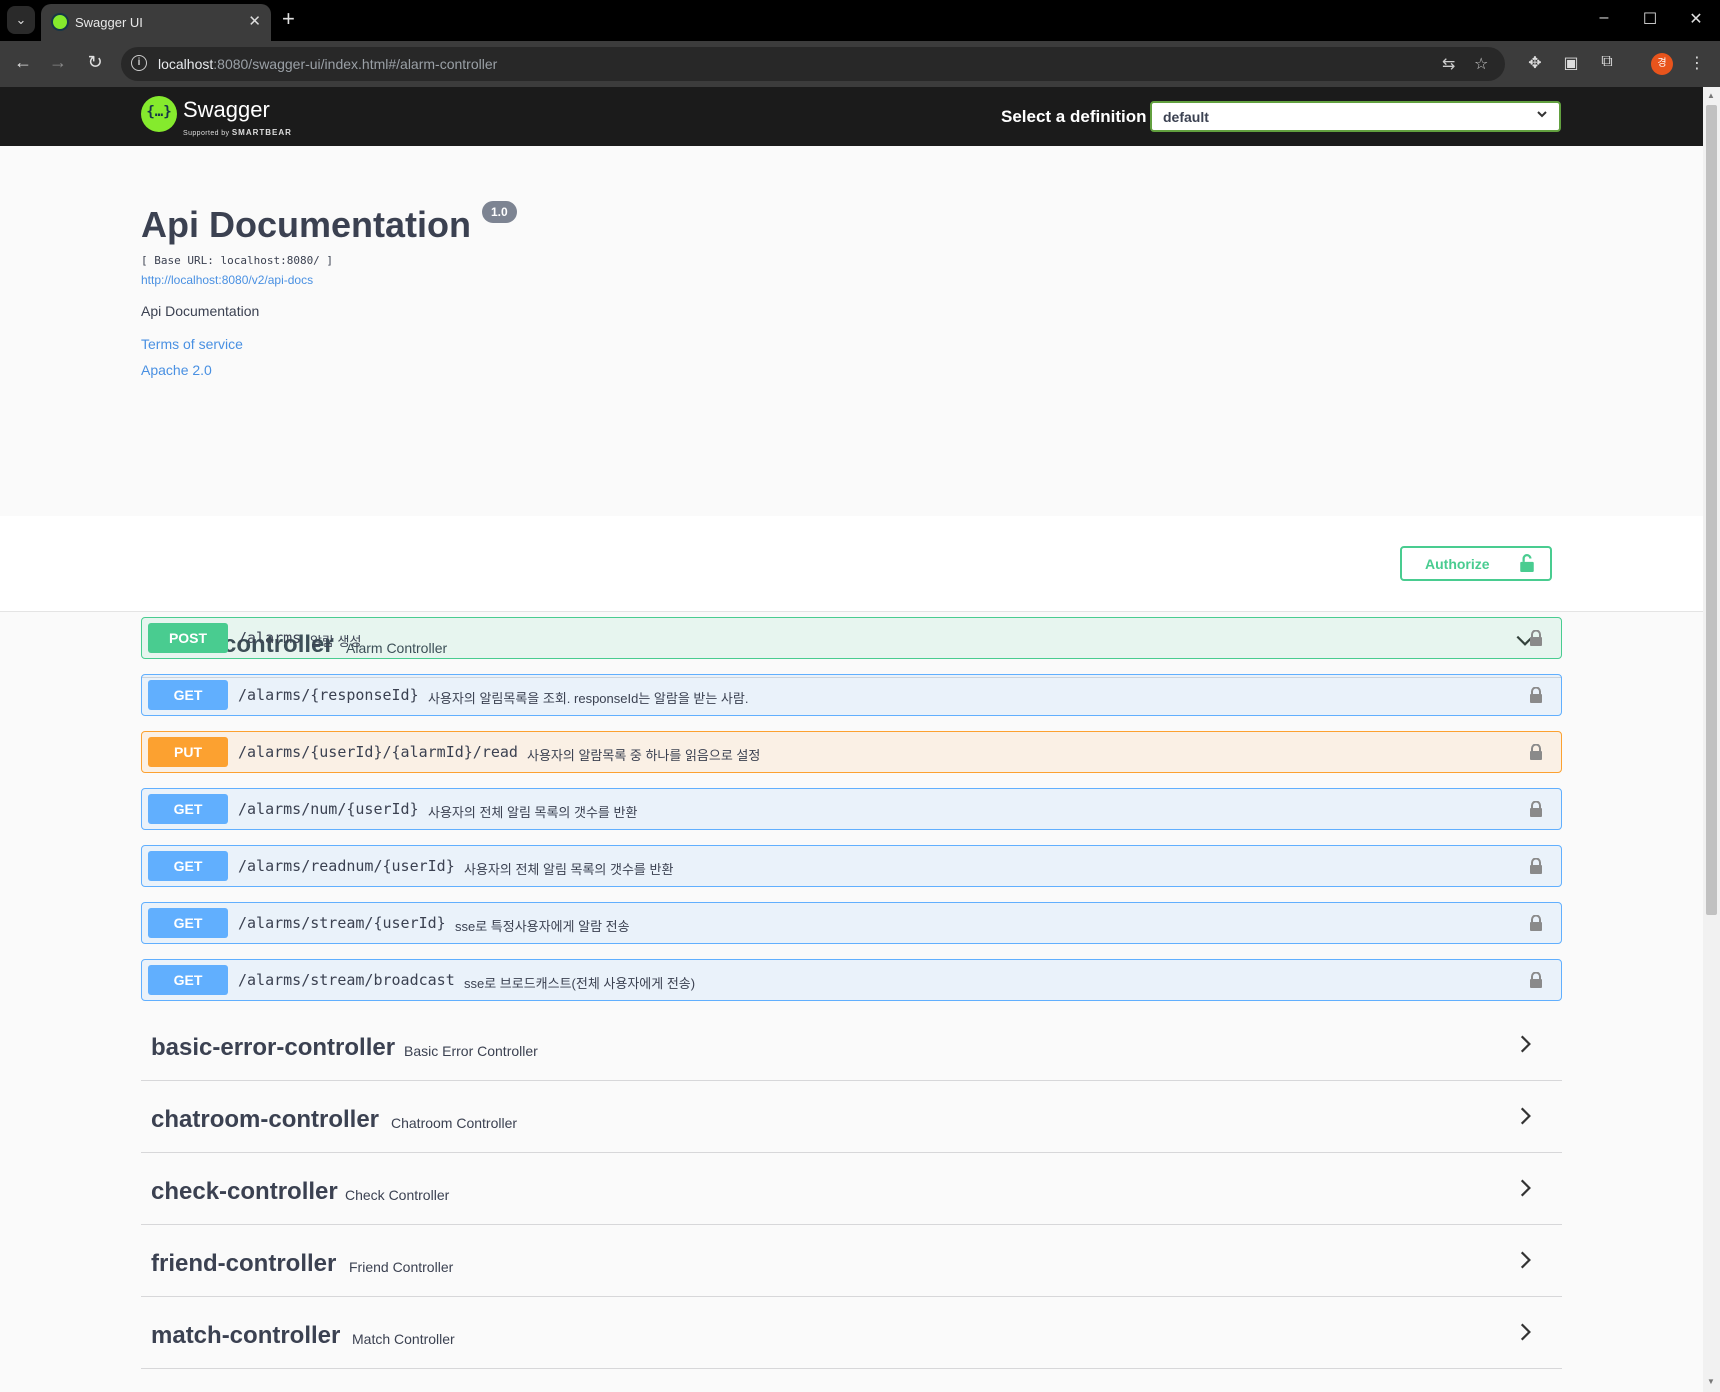  What do you see at coordinates (176, 370) in the screenshot?
I see `license-link: Apache 2.0` at bounding box center [176, 370].